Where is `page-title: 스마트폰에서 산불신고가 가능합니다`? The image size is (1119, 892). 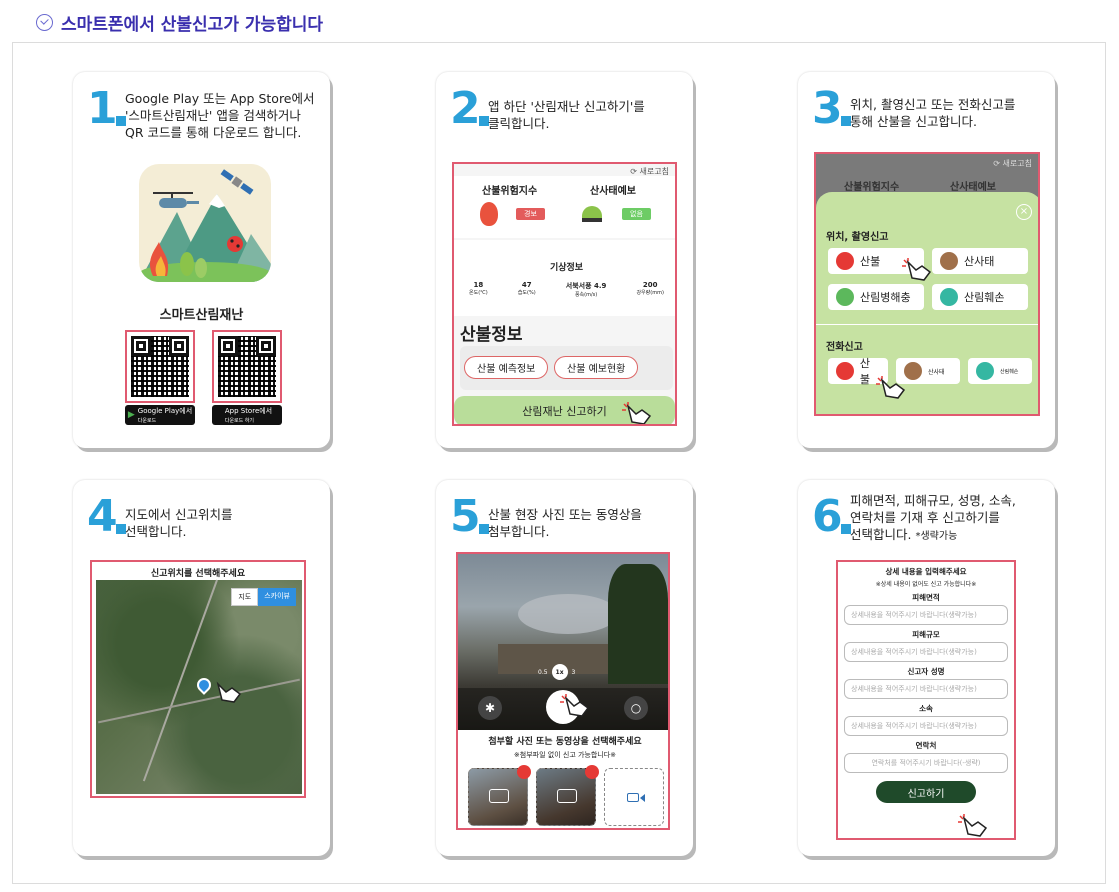
page-title: 스마트폰에서 산불신고가 가능합니다 is located at coordinates (192, 24).